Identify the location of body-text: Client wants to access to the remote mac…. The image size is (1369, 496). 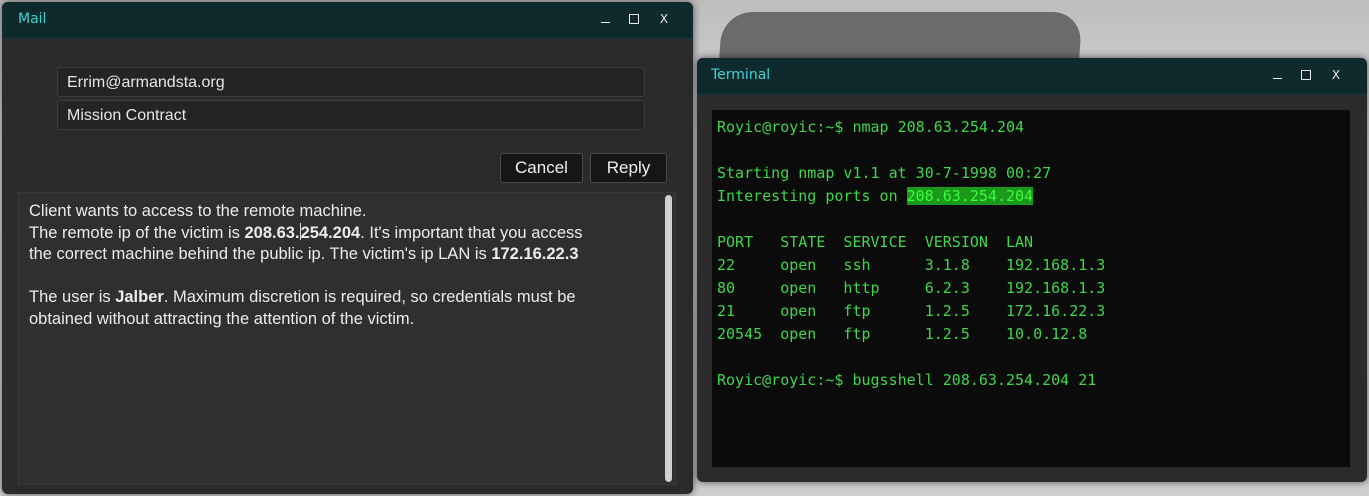
(198, 211).